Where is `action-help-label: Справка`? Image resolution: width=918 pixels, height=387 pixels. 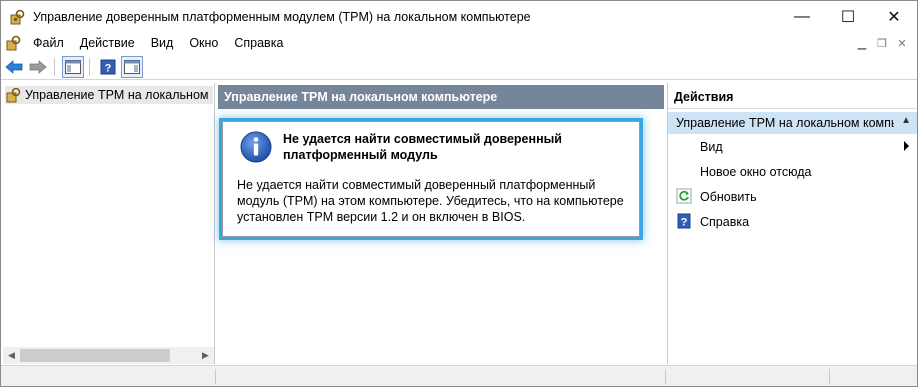
action-help-label: Справка is located at coordinates (725, 221).